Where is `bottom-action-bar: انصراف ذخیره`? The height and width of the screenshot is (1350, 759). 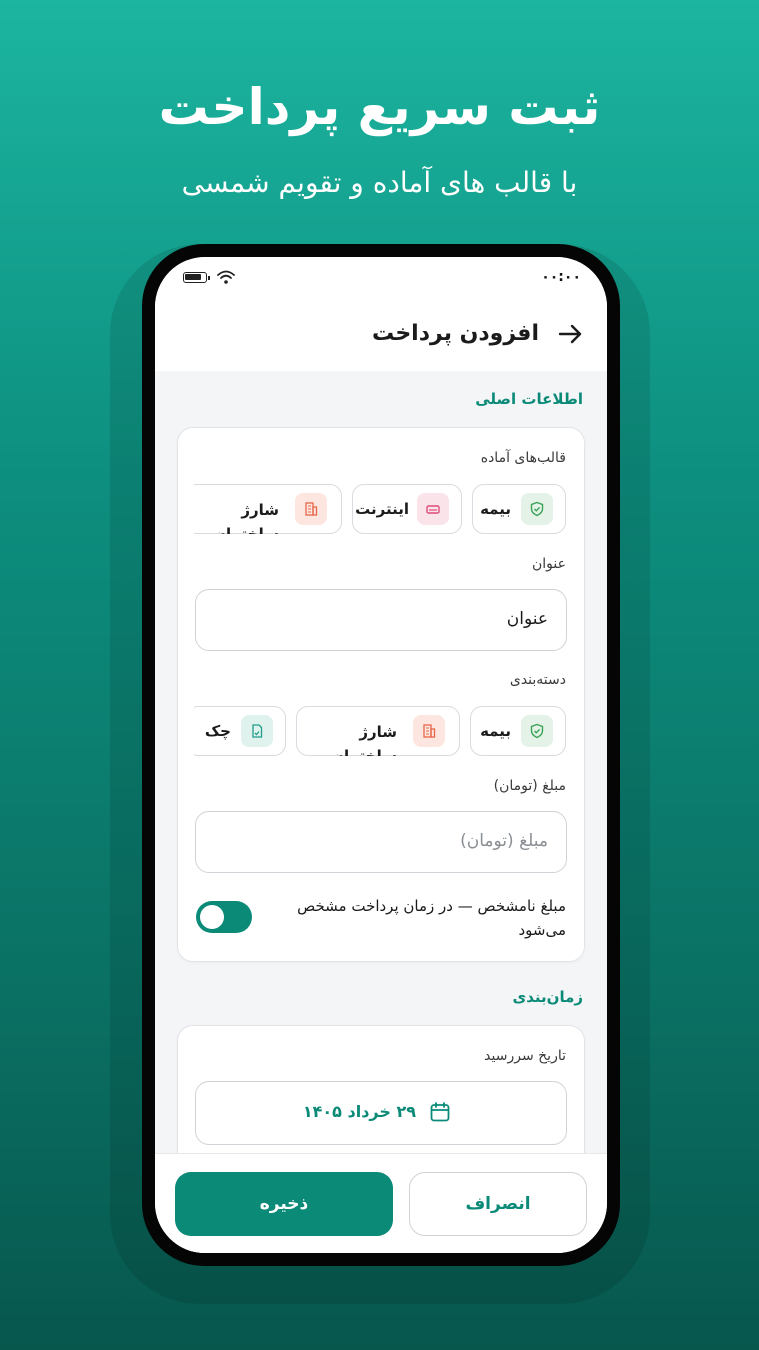 bottom-action-bar: انصراف ذخیره is located at coordinates (381, 1203).